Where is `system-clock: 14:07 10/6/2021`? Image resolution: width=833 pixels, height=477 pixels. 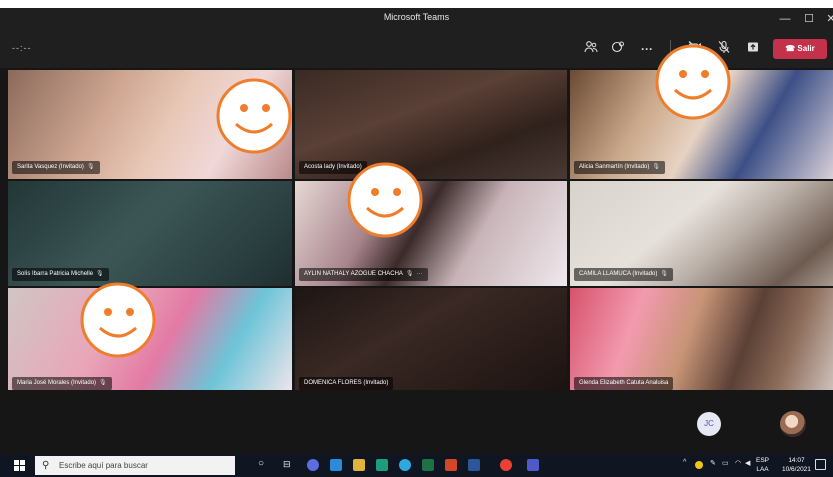
system-clock: 14:07 10/6/2021 is located at coordinates (796, 465).